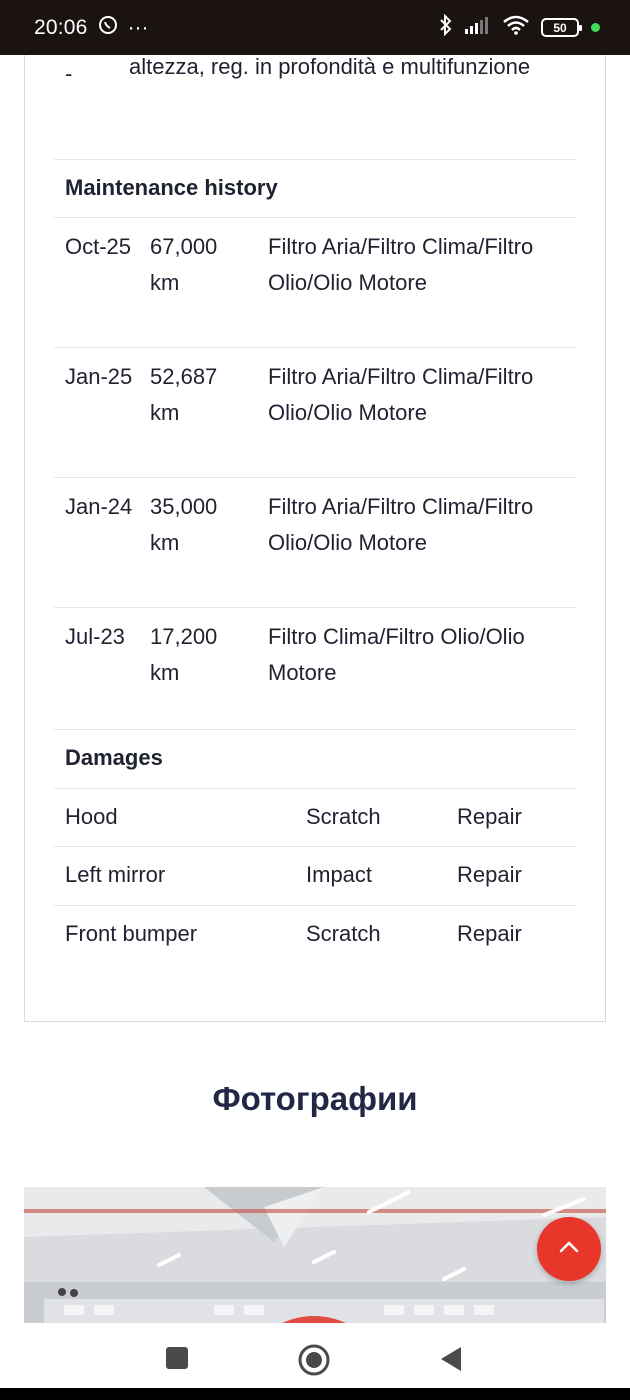 Image resolution: width=630 pixels, height=1400 pixels. I want to click on maintenance-mileage: 35,000 km, so click(184, 524).